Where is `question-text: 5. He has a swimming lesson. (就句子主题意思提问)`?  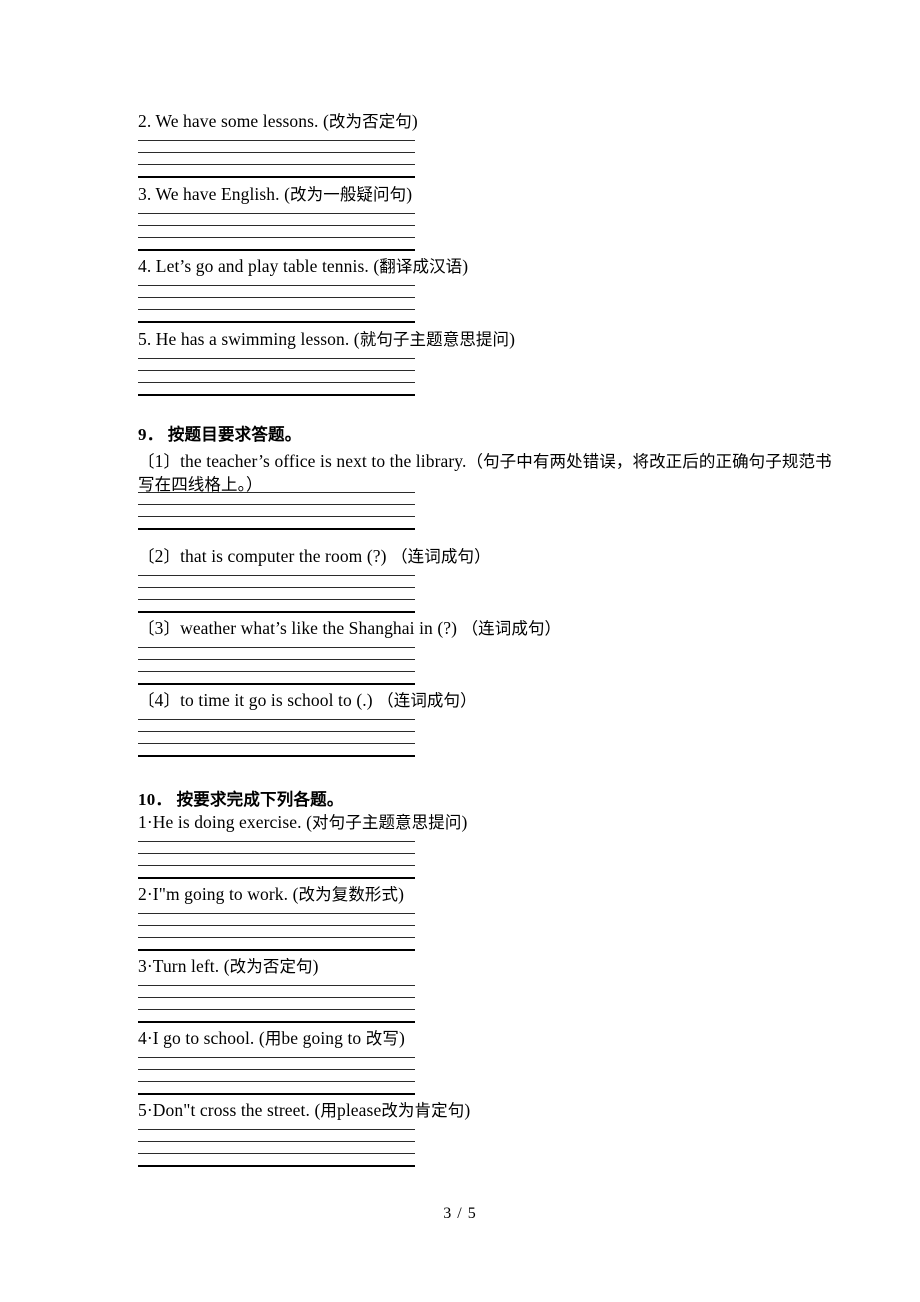
question-text: 5. He has a swimming lesson. (就句子主题意思提问) is located at coordinates (327, 339).